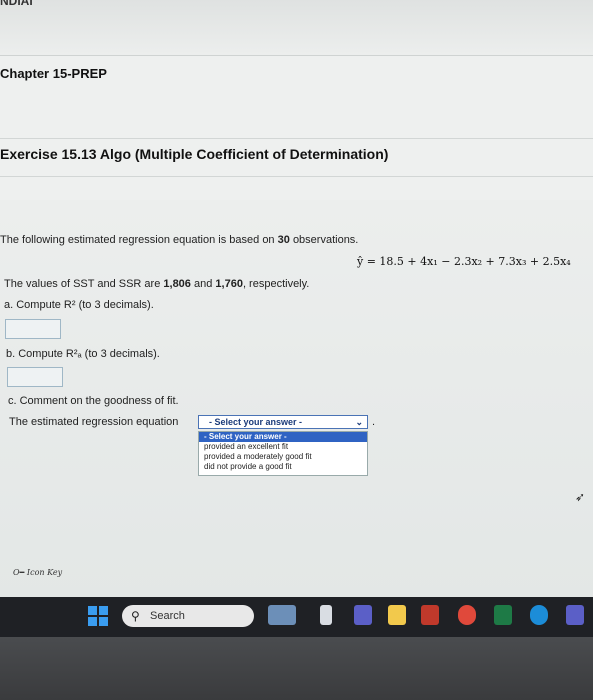 This screenshot has height=700, width=593. What do you see at coordinates (283, 437) in the screenshot?
I see `dropdown-option: - Select your answer -` at bounding box center [283, 437].